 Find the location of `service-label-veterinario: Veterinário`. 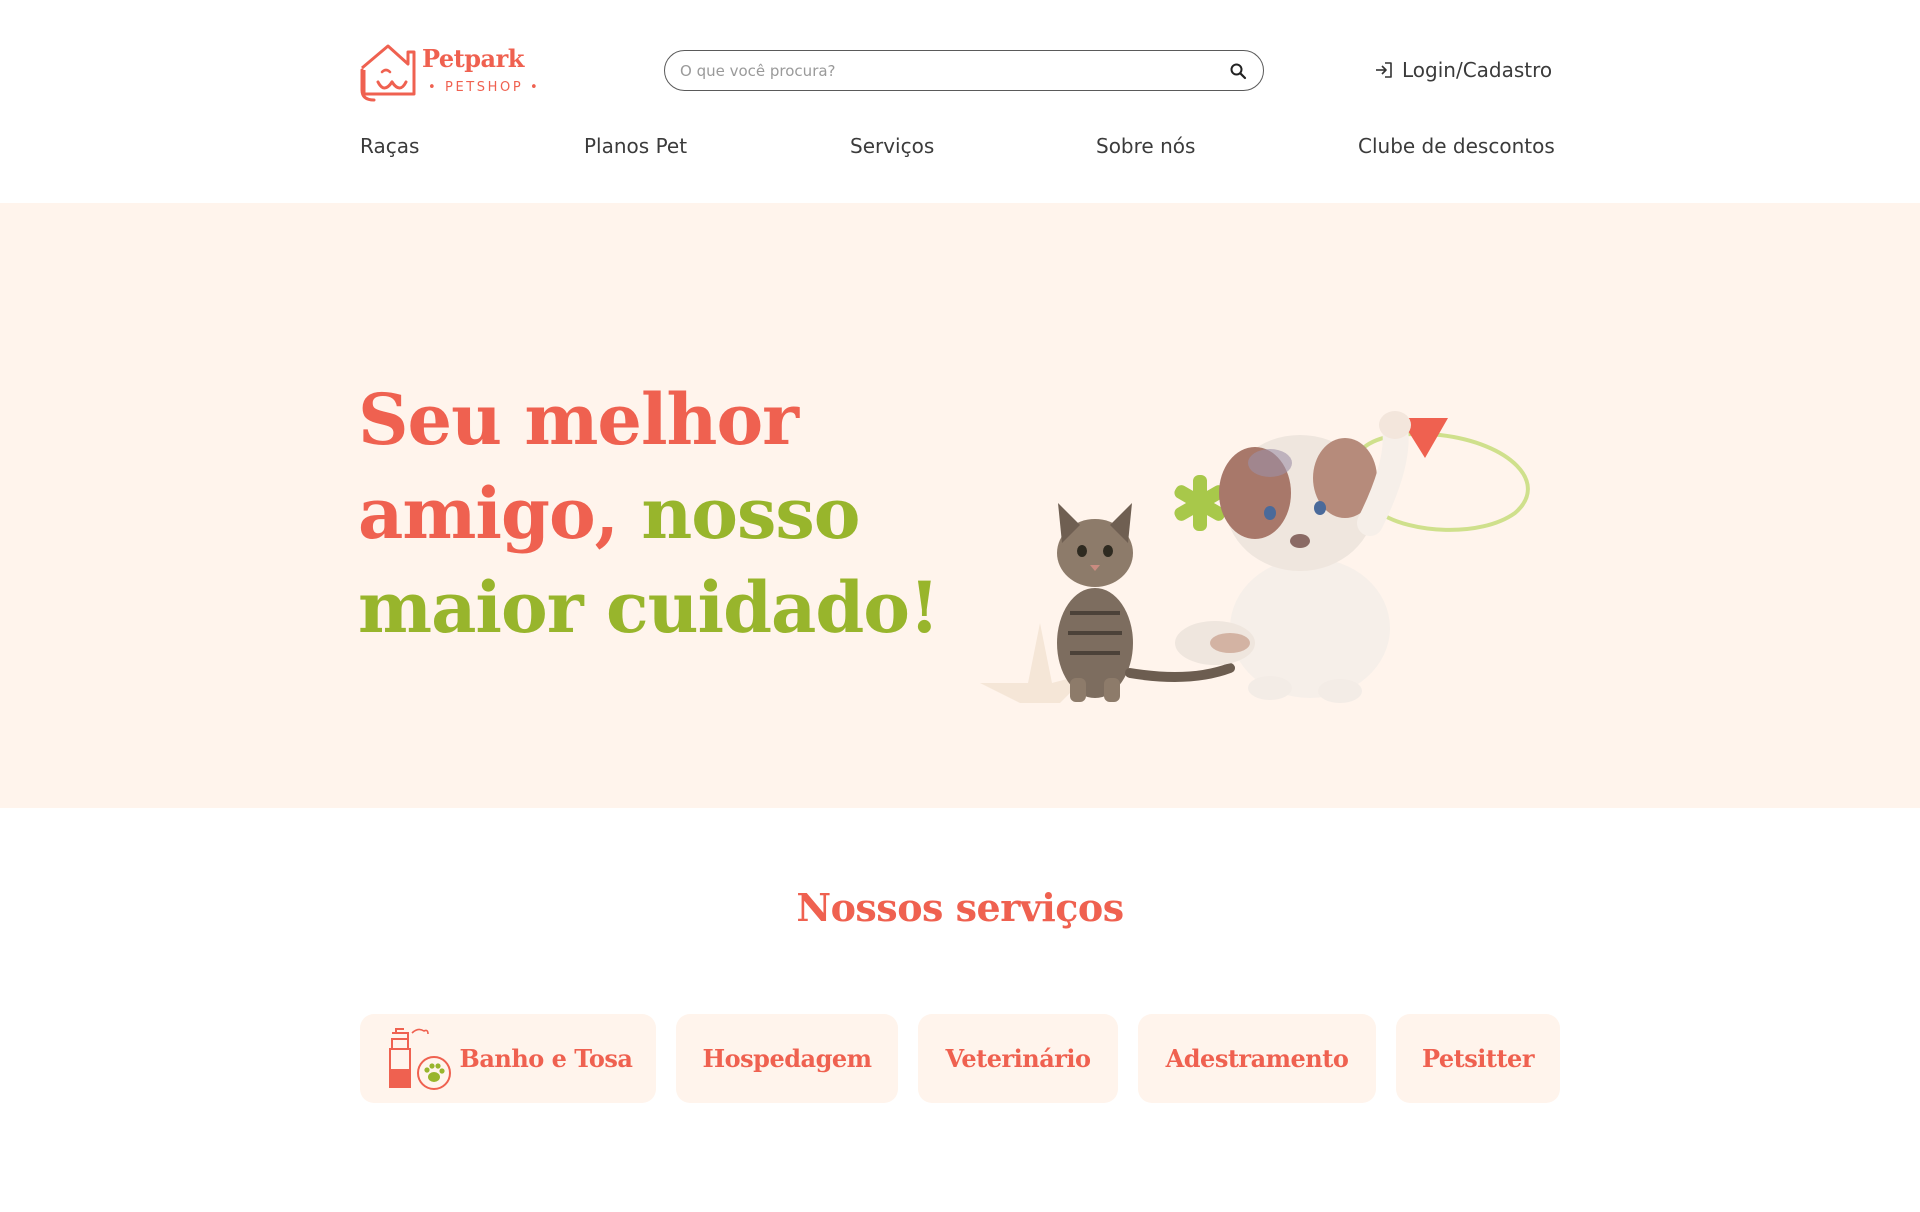

service-label-veterinario: Veterinário is located at coordinates (1018, 1058).